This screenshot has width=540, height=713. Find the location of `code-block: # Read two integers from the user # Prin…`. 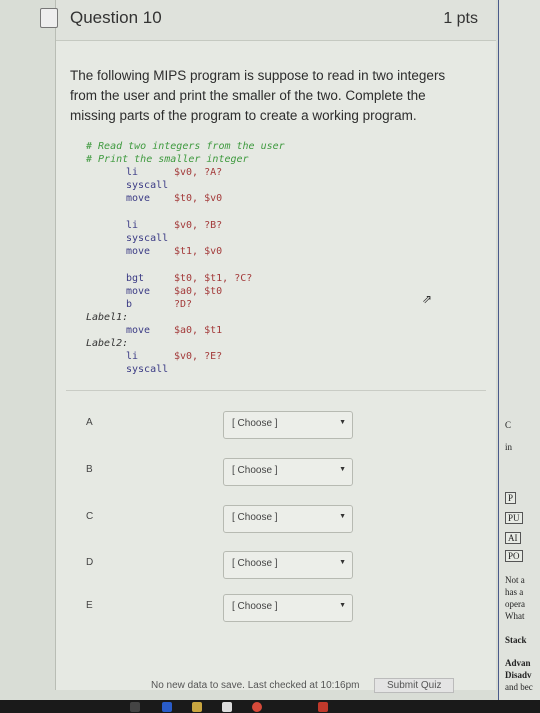

code-block: # Read two integers from the user # Prin… is located at coordinates (185, 258).